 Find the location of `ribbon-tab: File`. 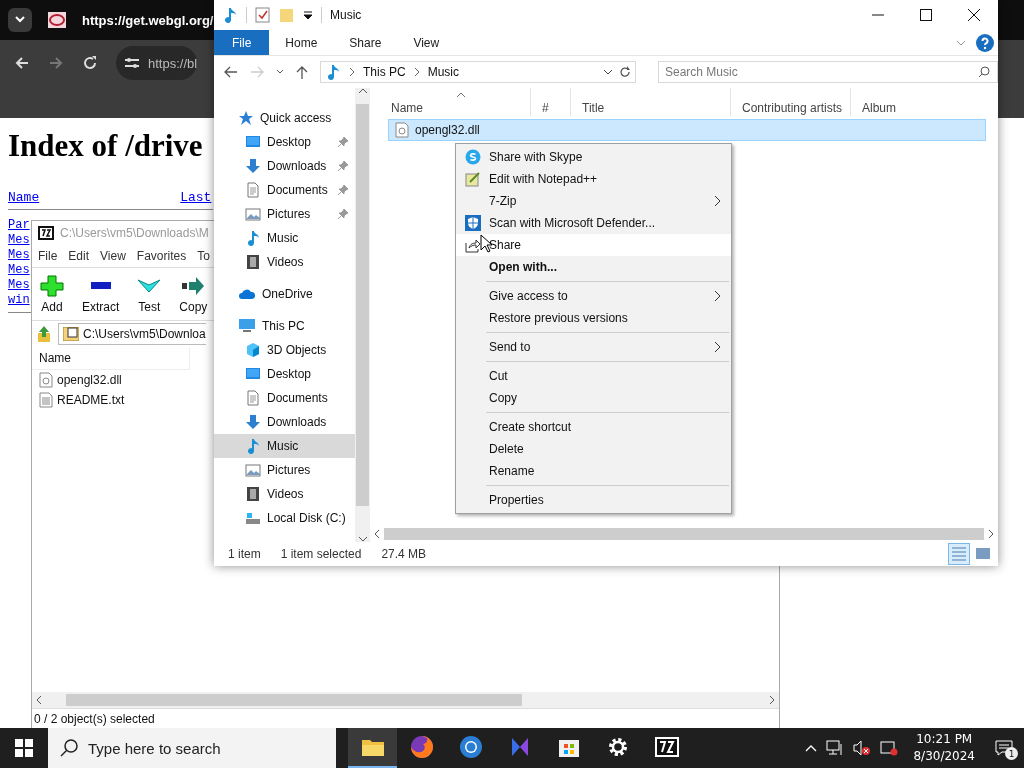

ribbon-tab: File is located at coordinates (242, 42).